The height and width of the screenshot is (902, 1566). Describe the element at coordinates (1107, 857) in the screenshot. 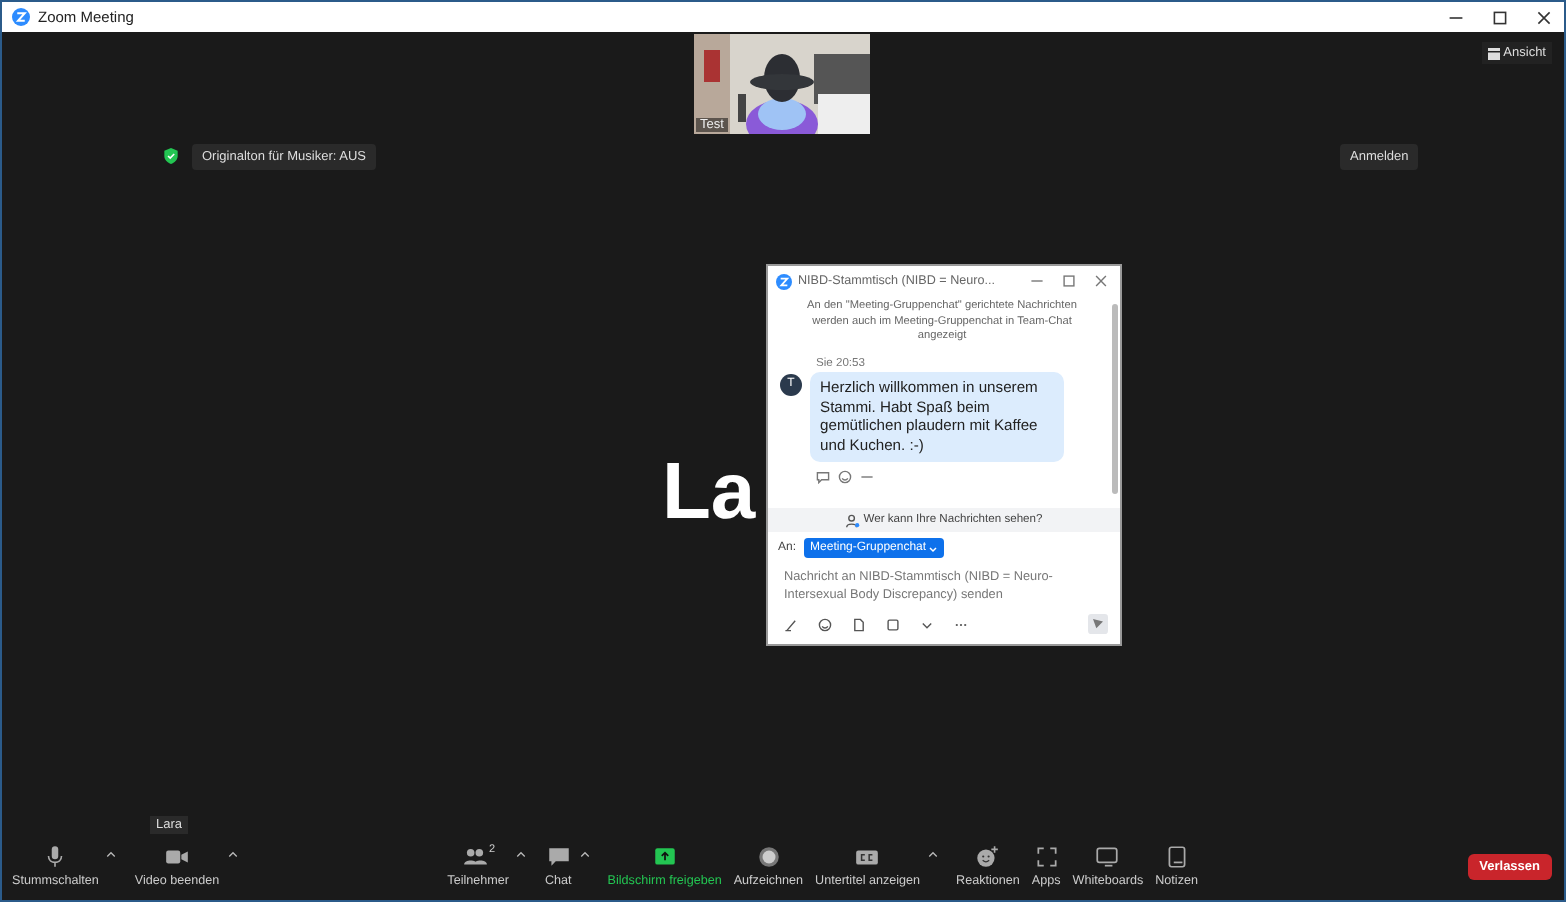

I see `whiteboard-icon` at that location.